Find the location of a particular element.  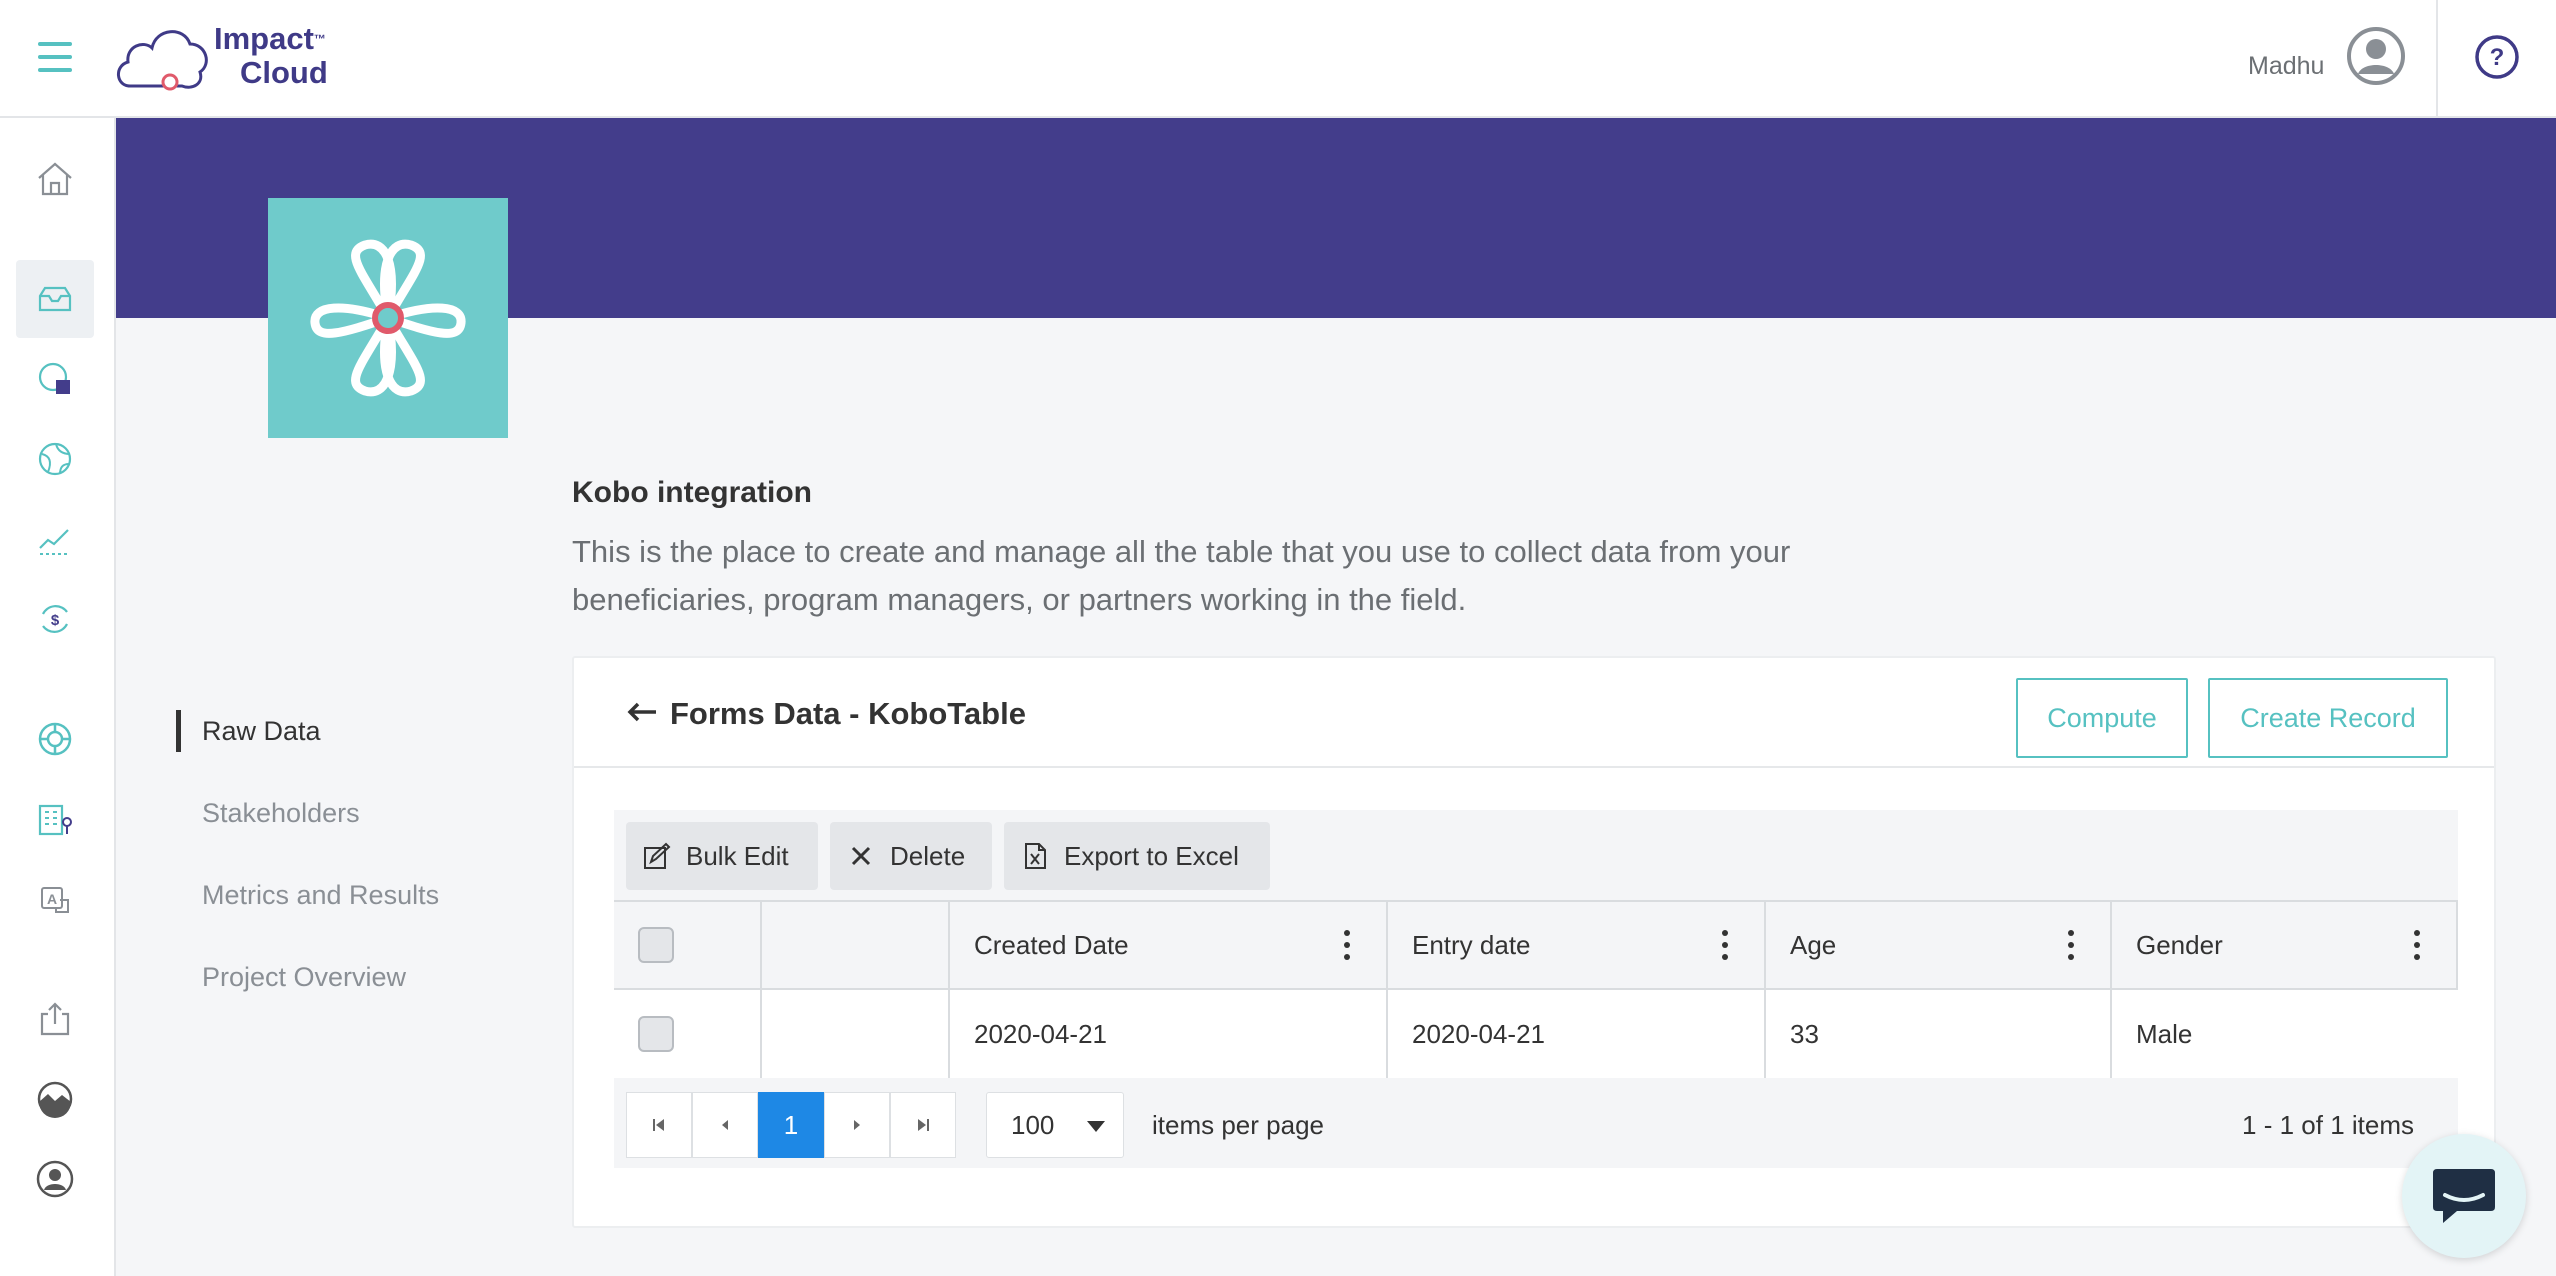

export-icon is located at coordinates (55, 1019).